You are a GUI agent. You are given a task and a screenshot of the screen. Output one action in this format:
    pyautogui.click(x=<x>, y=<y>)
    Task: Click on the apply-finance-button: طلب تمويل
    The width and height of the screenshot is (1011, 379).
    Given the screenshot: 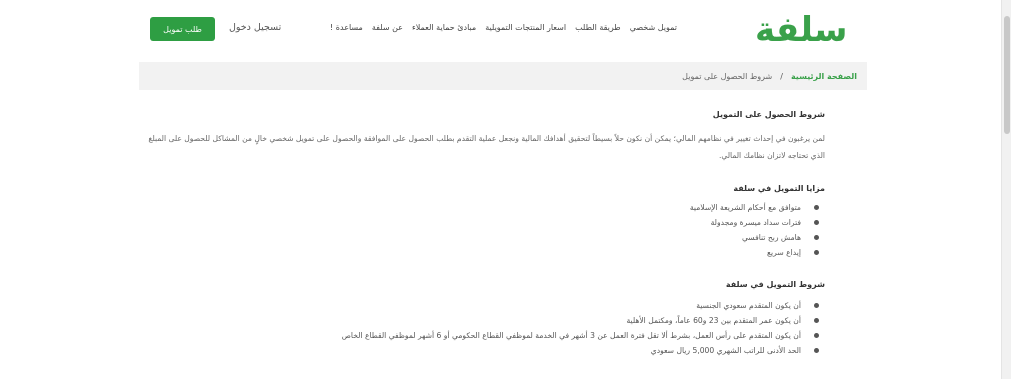 What is the action you would take?
    pyautogui.click(x=182, y=29)
    